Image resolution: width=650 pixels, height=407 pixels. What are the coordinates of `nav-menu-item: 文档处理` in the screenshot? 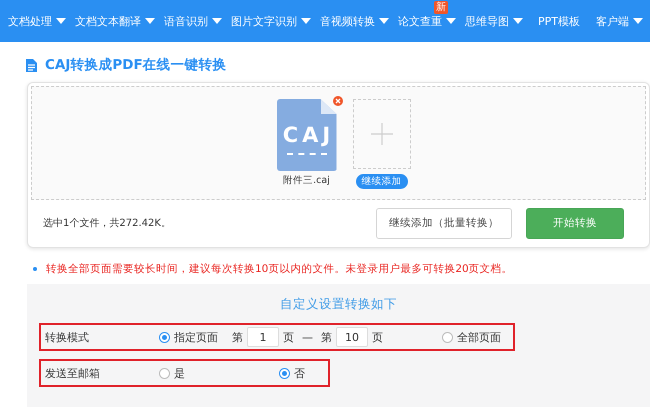 It's located at (37, 21).